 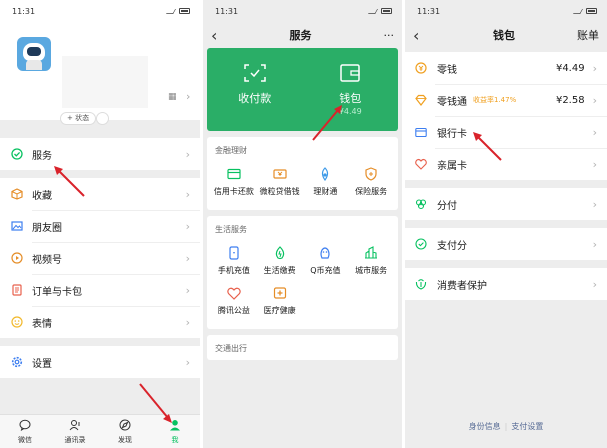 I want to click on service-city: 城市服务, so click(x=371, y=261).